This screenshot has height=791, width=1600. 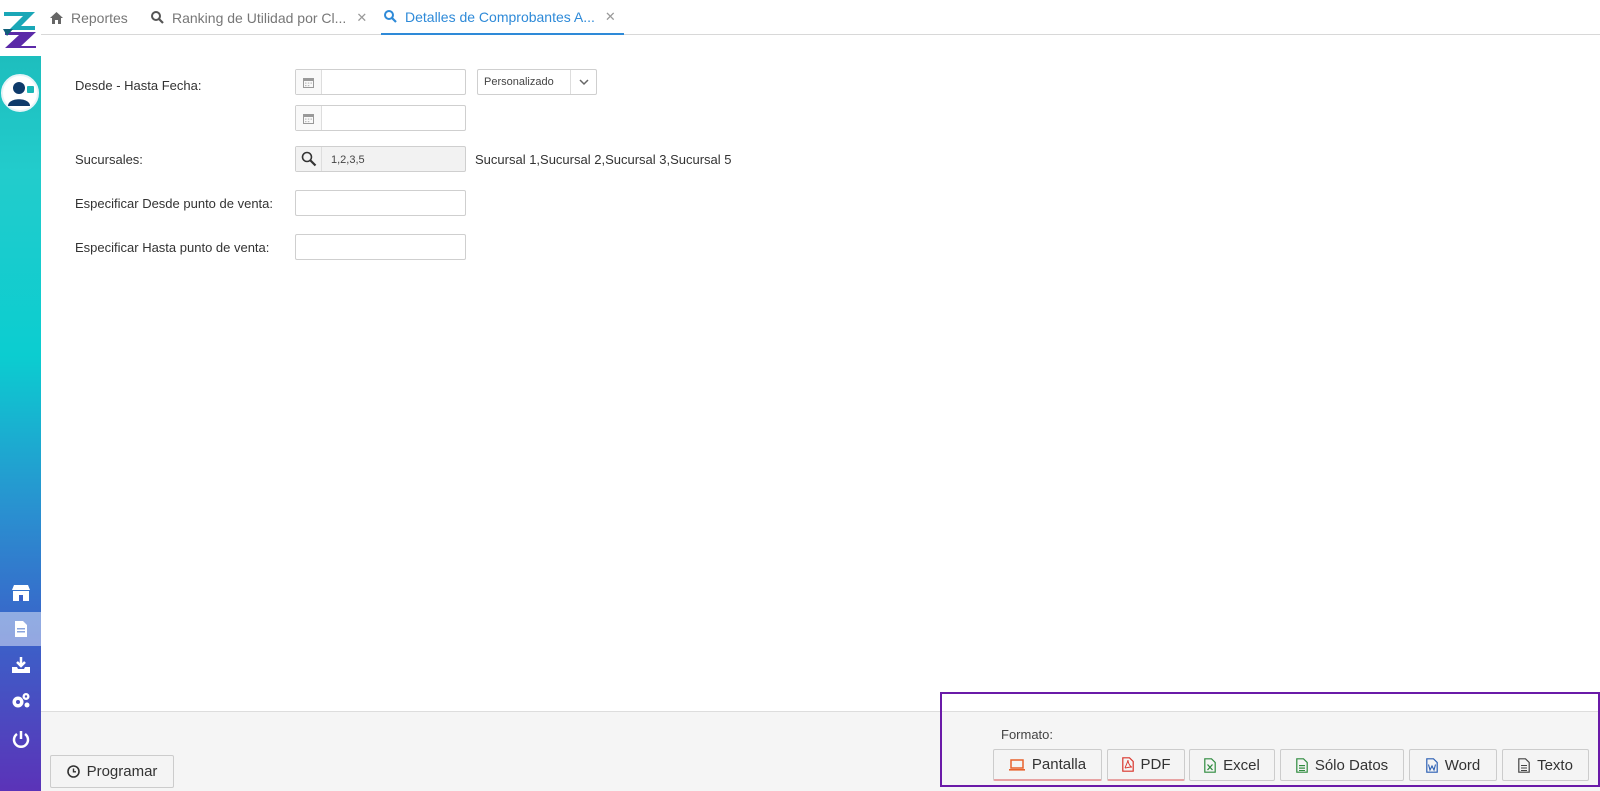 I want to click on desde-punto-venta-label: Especificar Desde punto de venta:, so click(x=174, y=203).